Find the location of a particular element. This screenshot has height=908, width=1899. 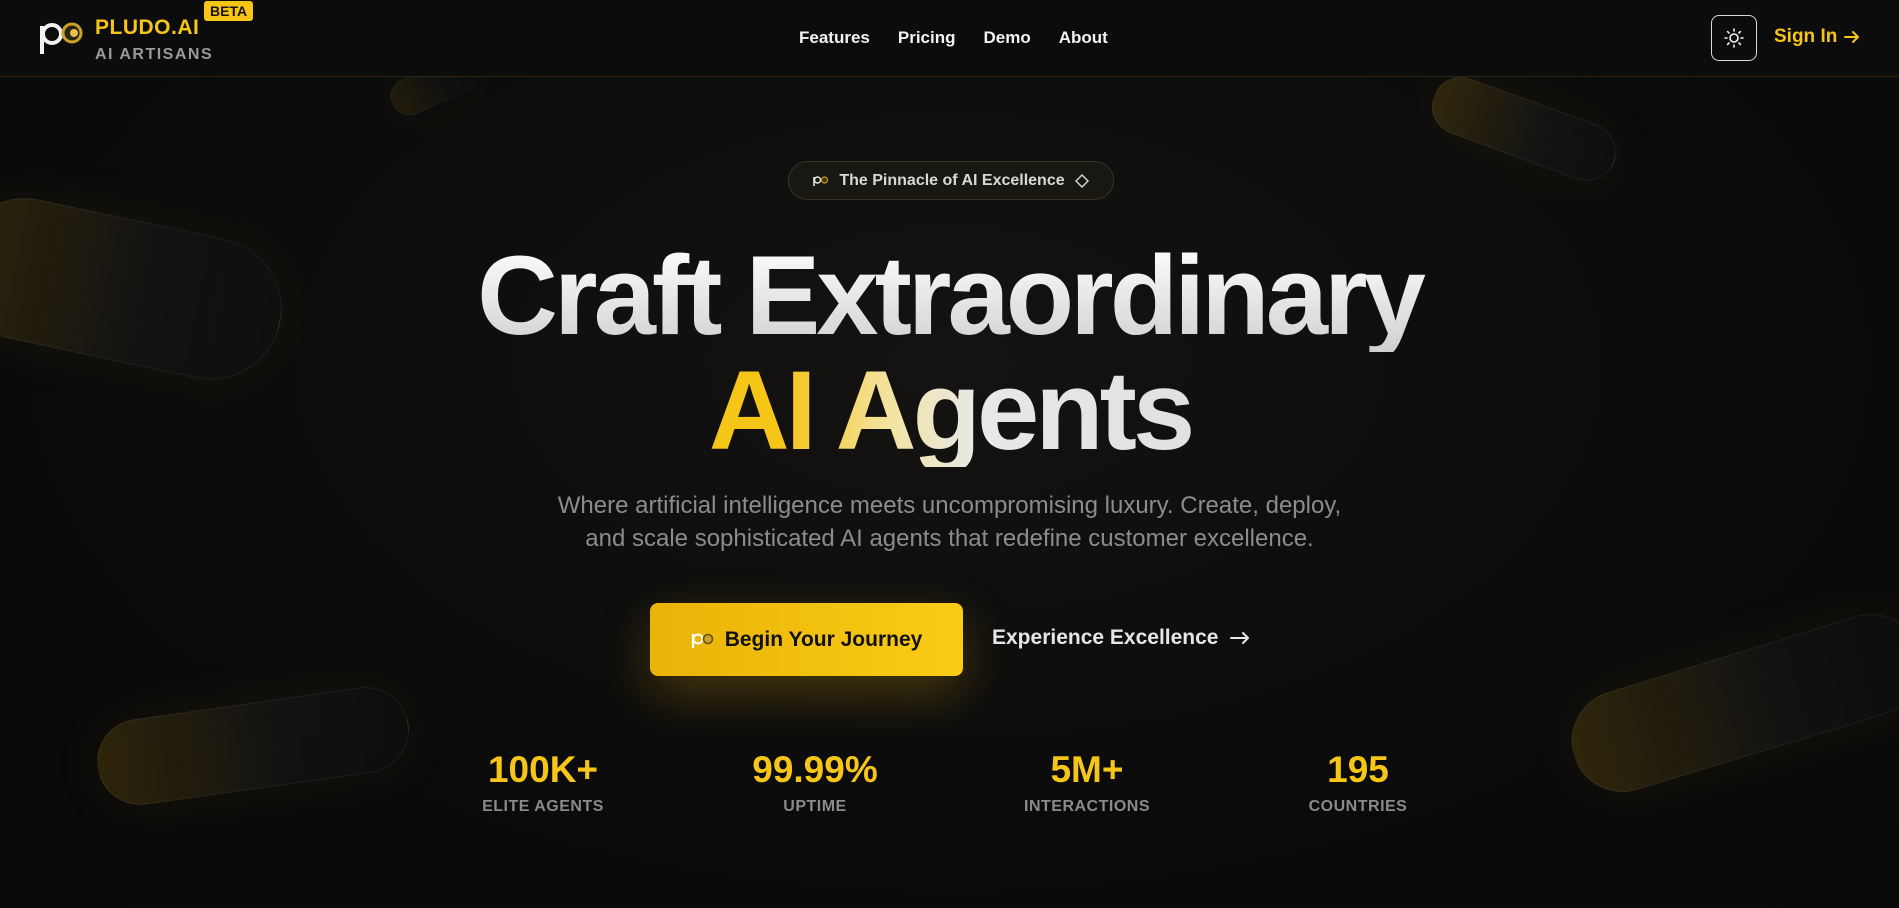

stat-uptime: 99.99% UPTIME is located at coordinates (815, 783).